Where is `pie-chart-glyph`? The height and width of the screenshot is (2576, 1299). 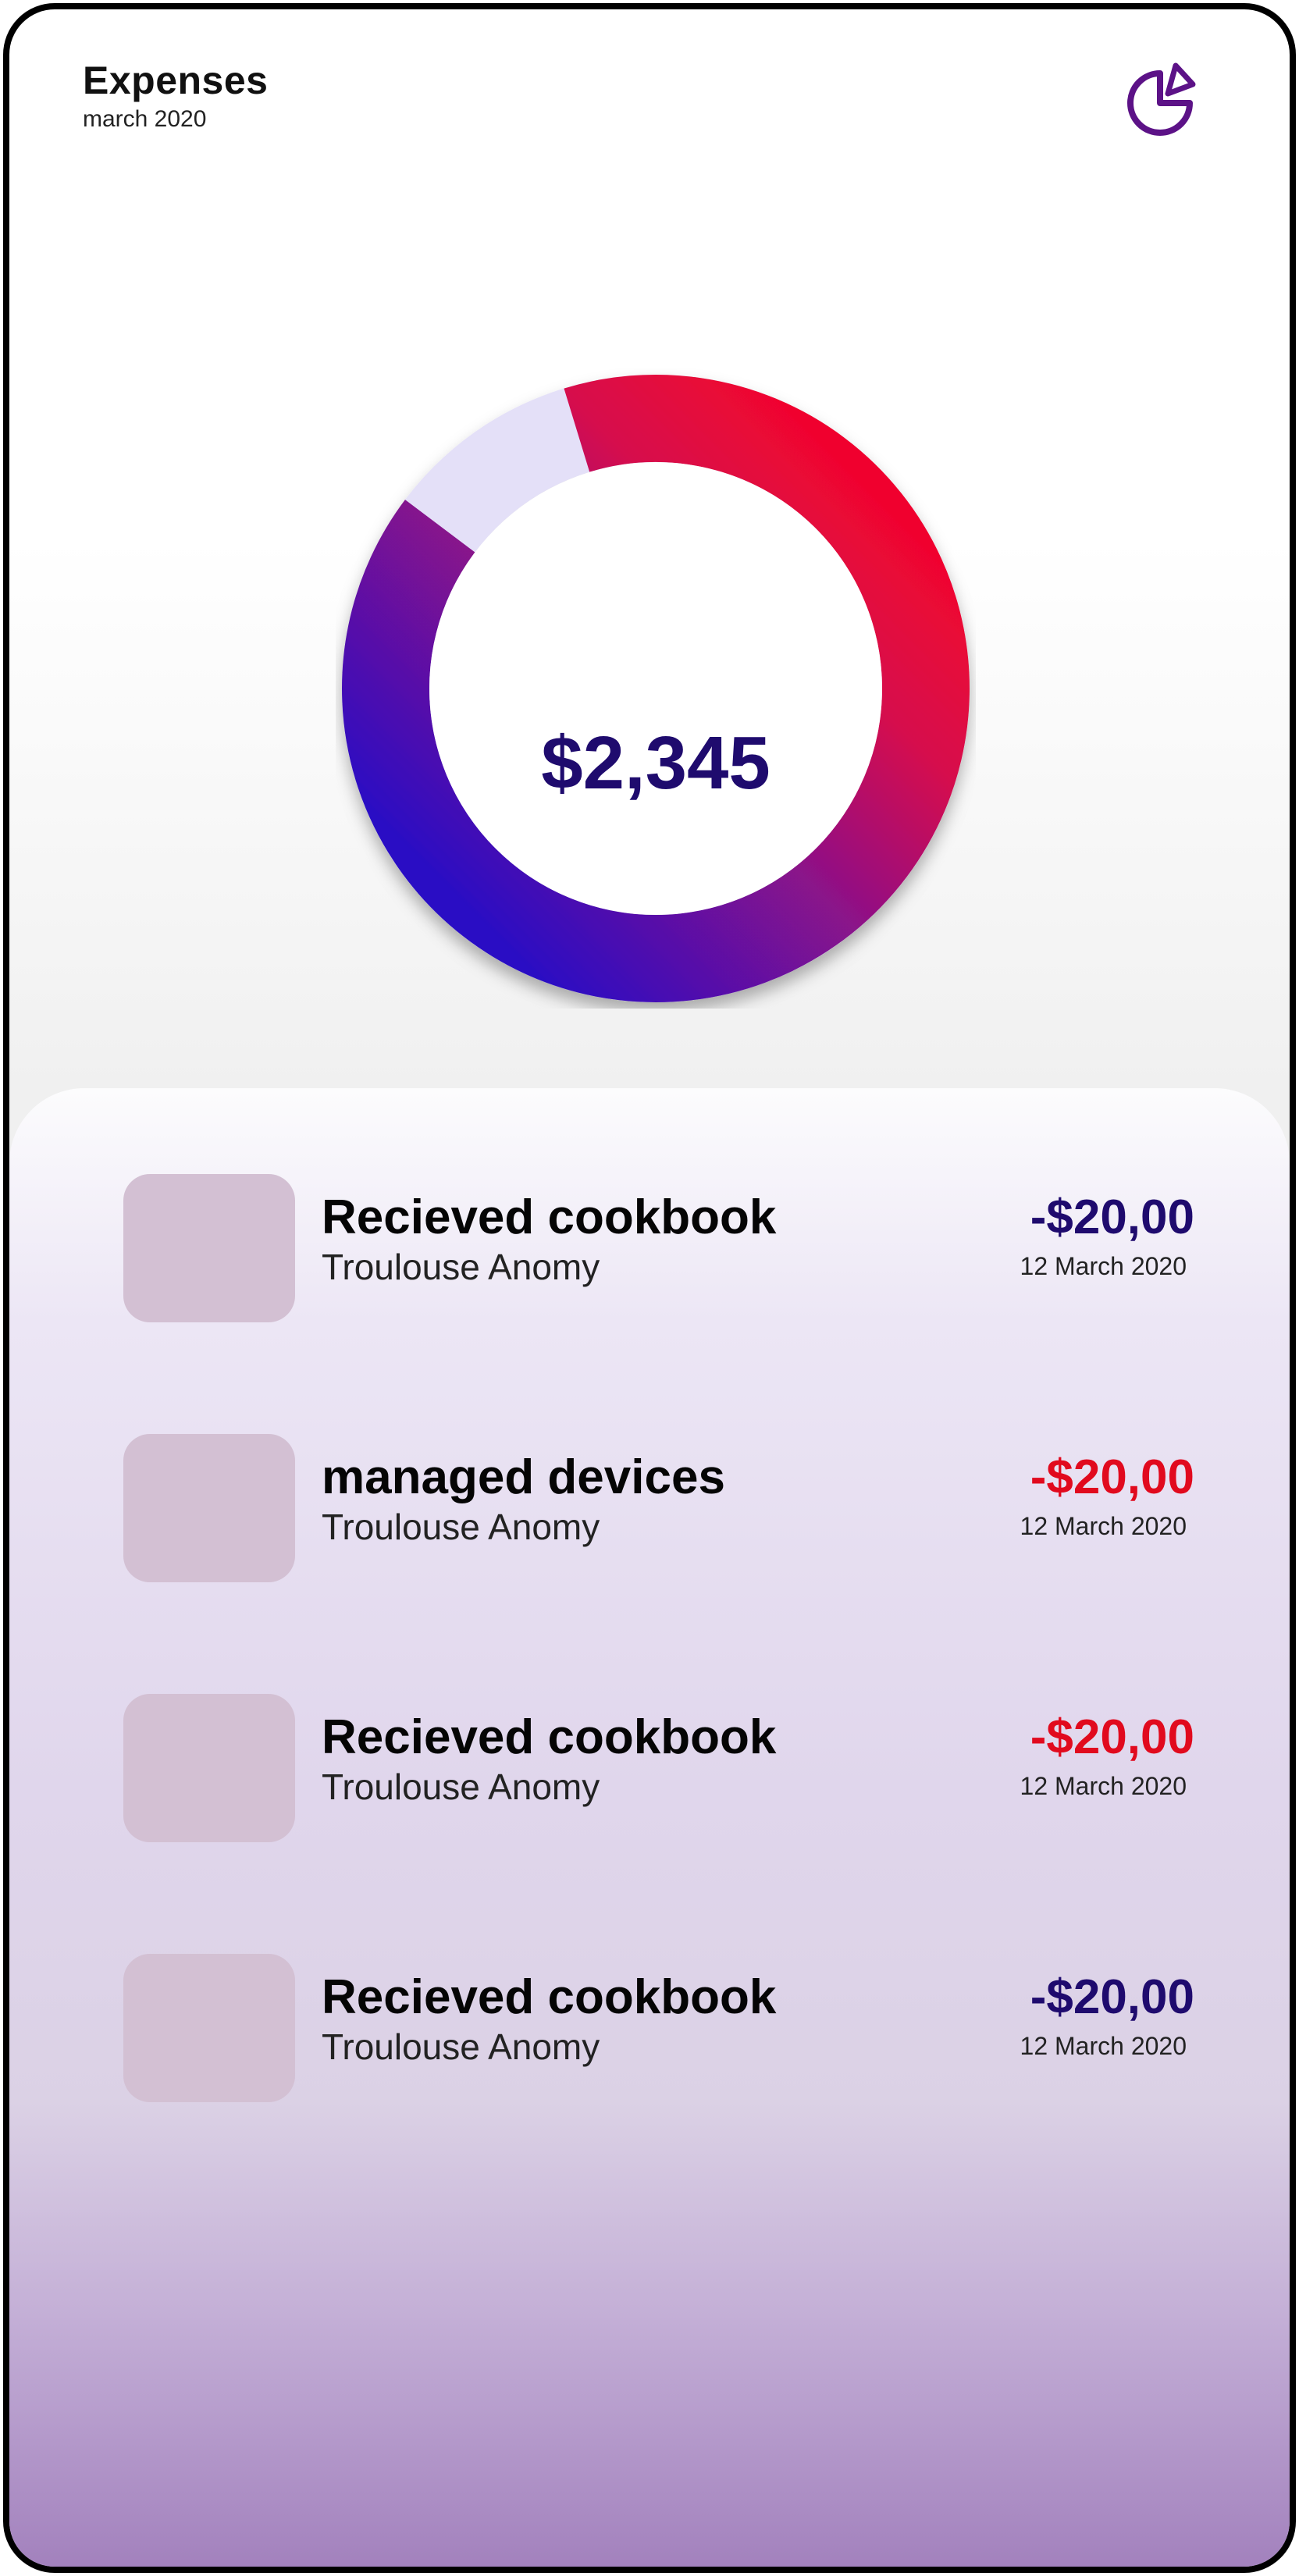
pie-chart-glyph is located at coordinates (1161, 99).